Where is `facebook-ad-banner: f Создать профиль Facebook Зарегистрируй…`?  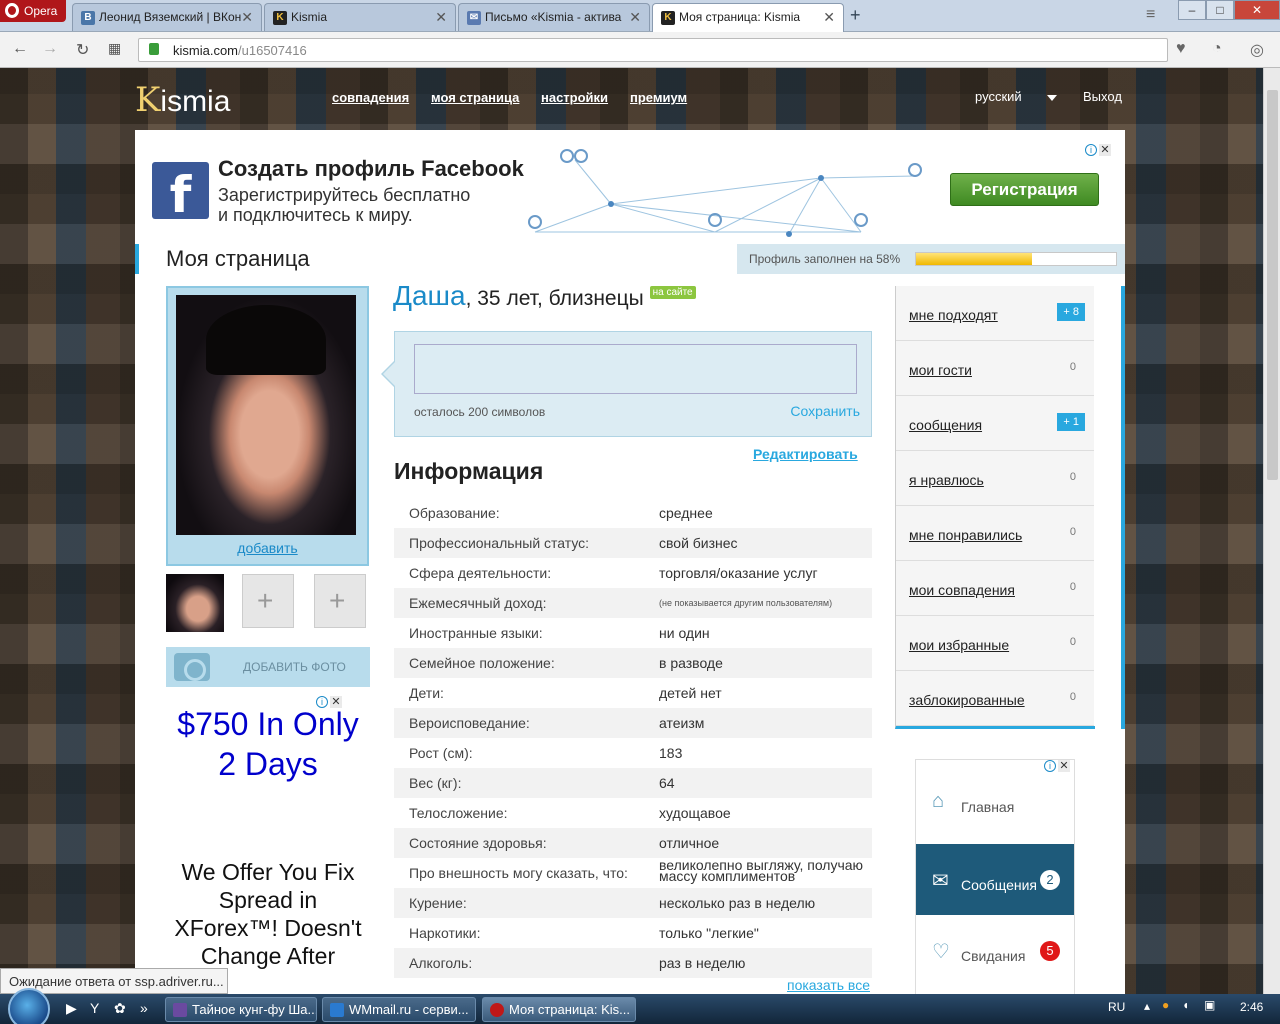 facebook-ad-banner: f Создать профиль Facebook Зарегистрируй… is located at coordinates (630, 185).